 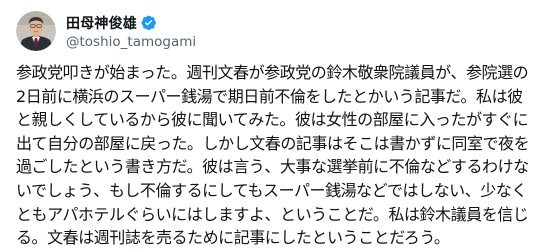 I want to click on tweet-text-line: 過ごしたという書き方だ。彼は言う、大事な選挙前に不倫などするわけな, so click(x=272, y=167).